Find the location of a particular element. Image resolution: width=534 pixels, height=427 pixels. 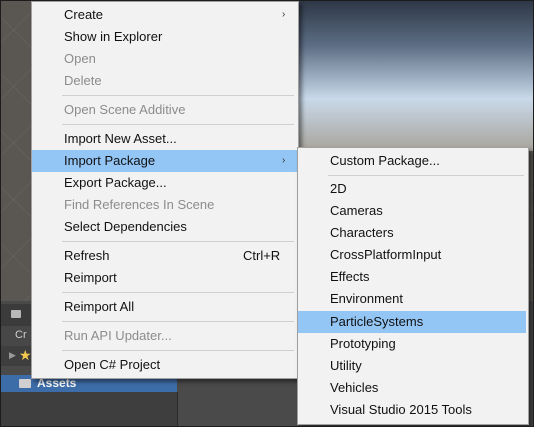

project-panel-tab is located at coordinates (16, 315).